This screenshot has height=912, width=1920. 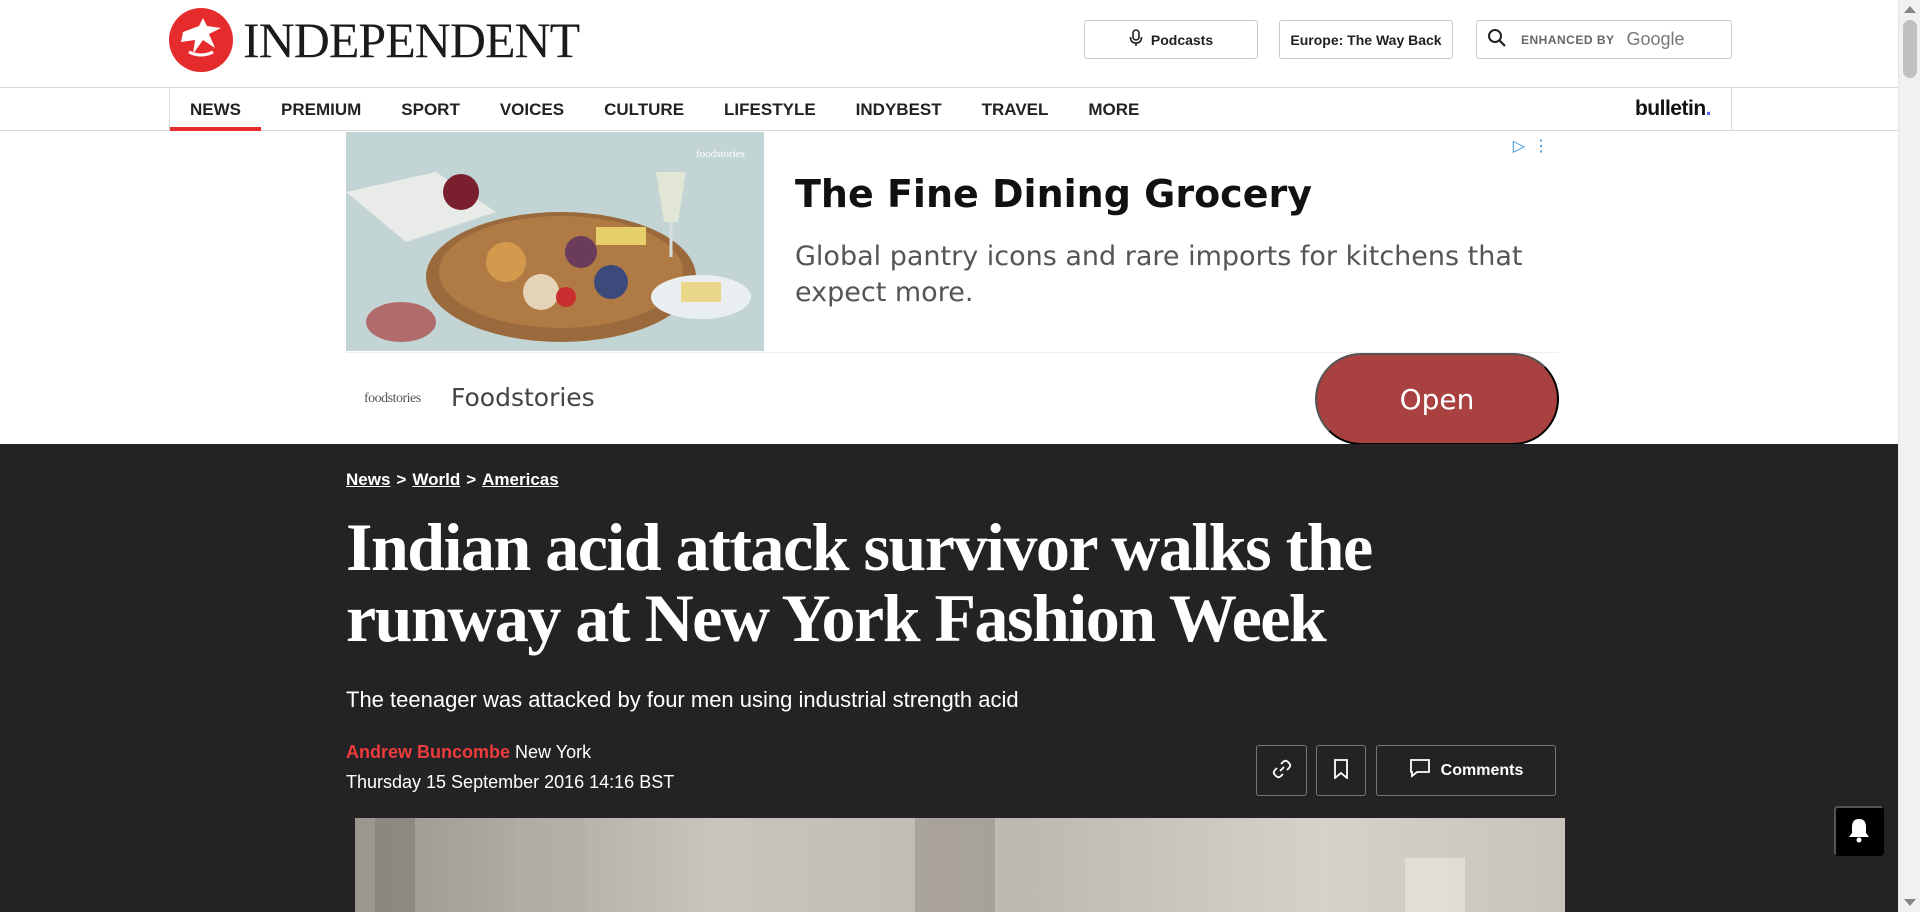 What do you see at coordinates (1420, 770) in the screenshot?
I see `comment-icon` at bounding box center [1420, 770].